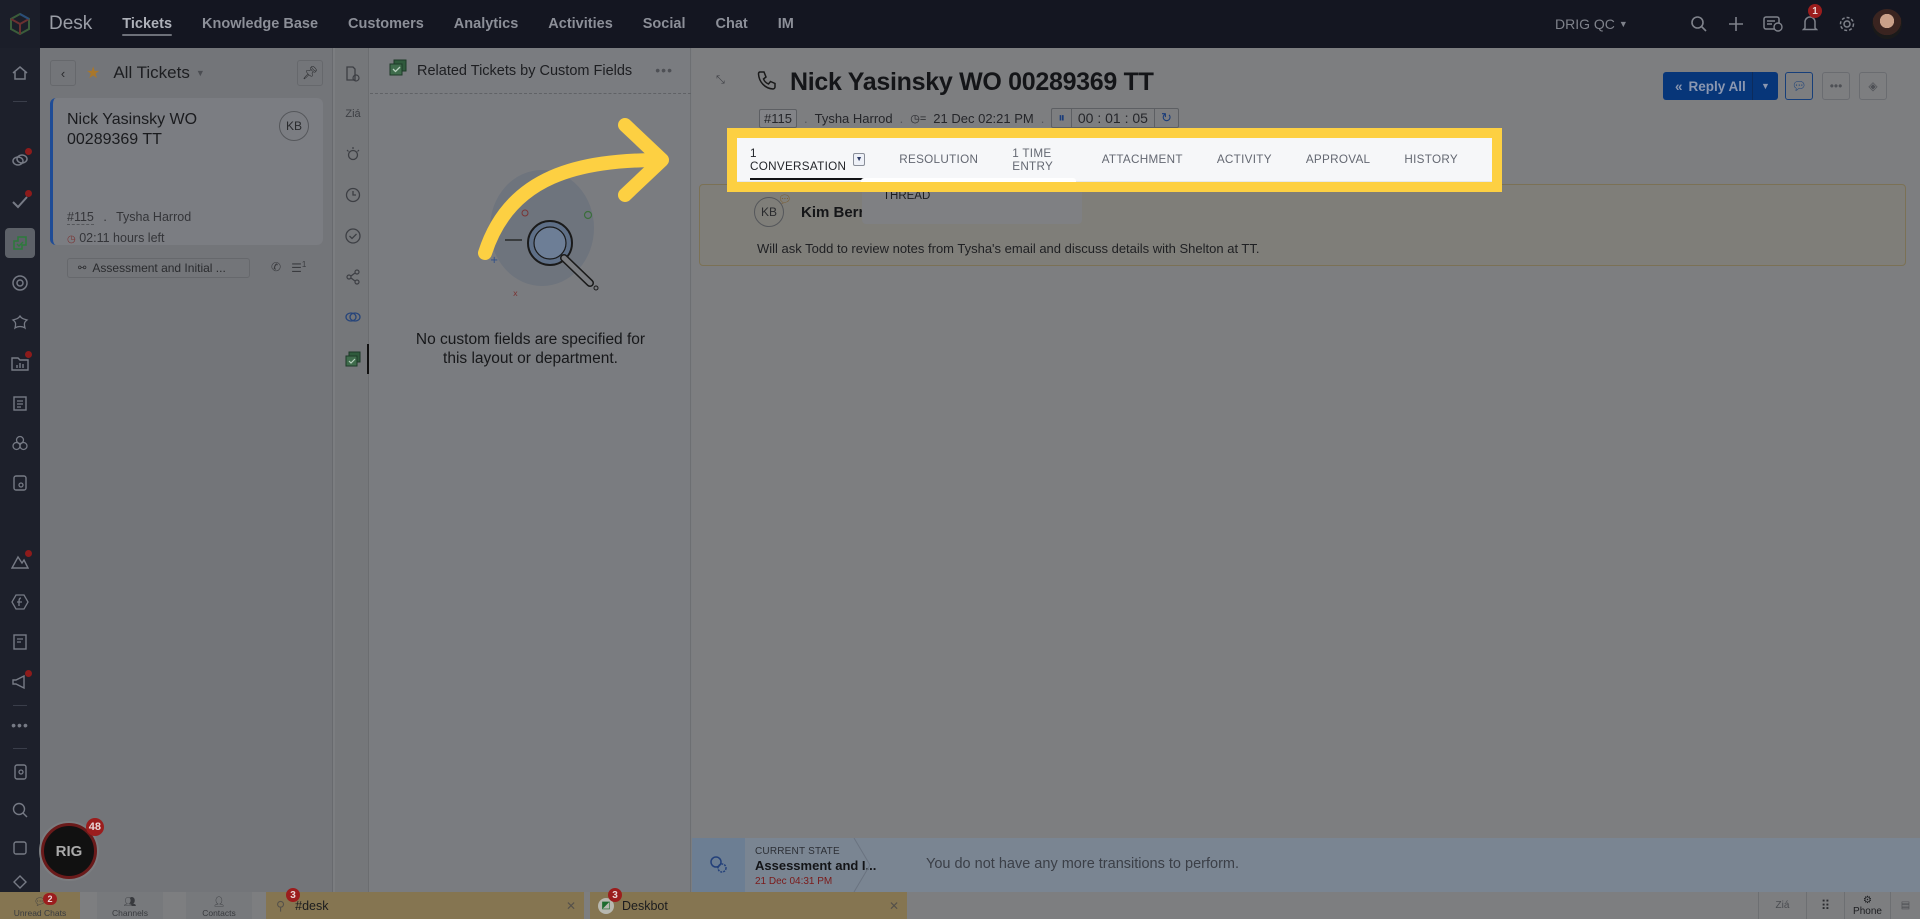 The image size is (1920, 919). I want to click on desk-logo, so click(20, 24).